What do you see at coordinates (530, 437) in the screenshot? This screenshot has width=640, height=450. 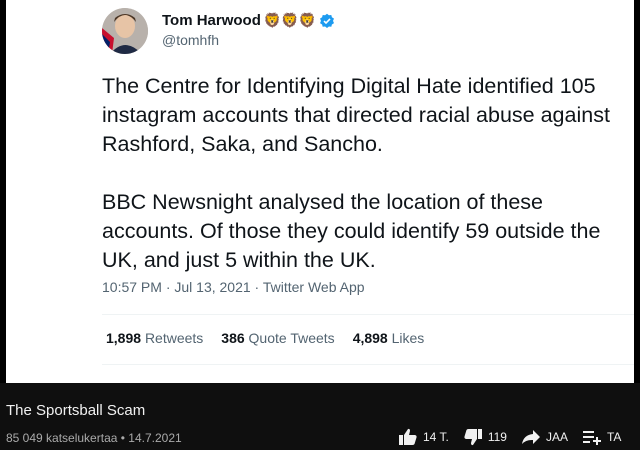 I see `share-arrow-icon` at bounding box center [530, 437].